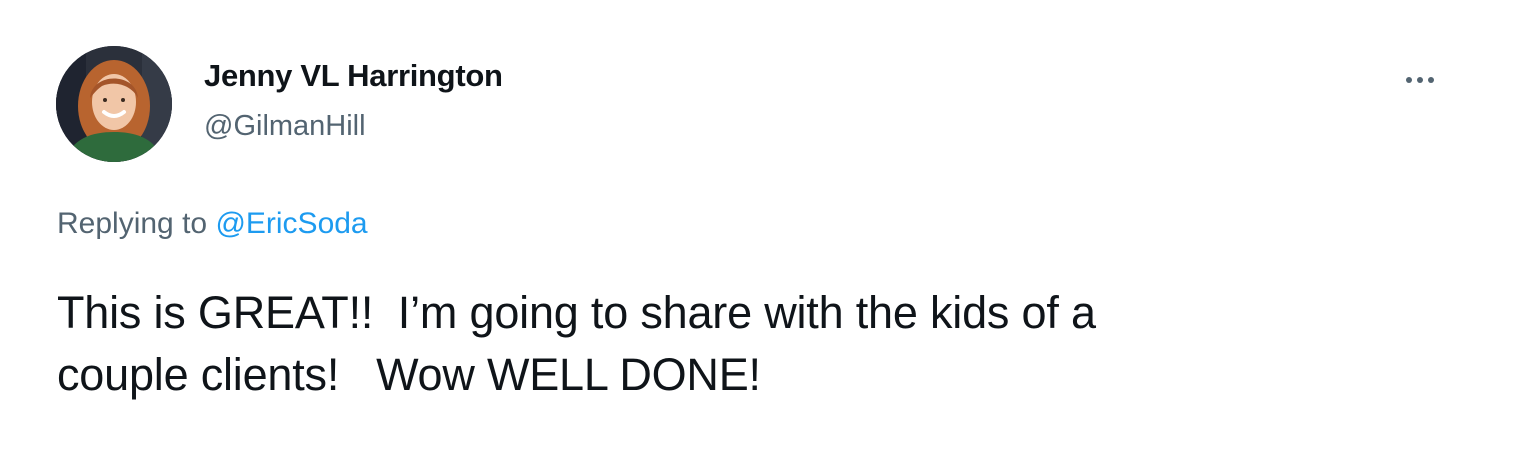  Describe the element at coordinates (285, 126) in the screenshot. I see `author-handle: @GilmanHill` at that location.